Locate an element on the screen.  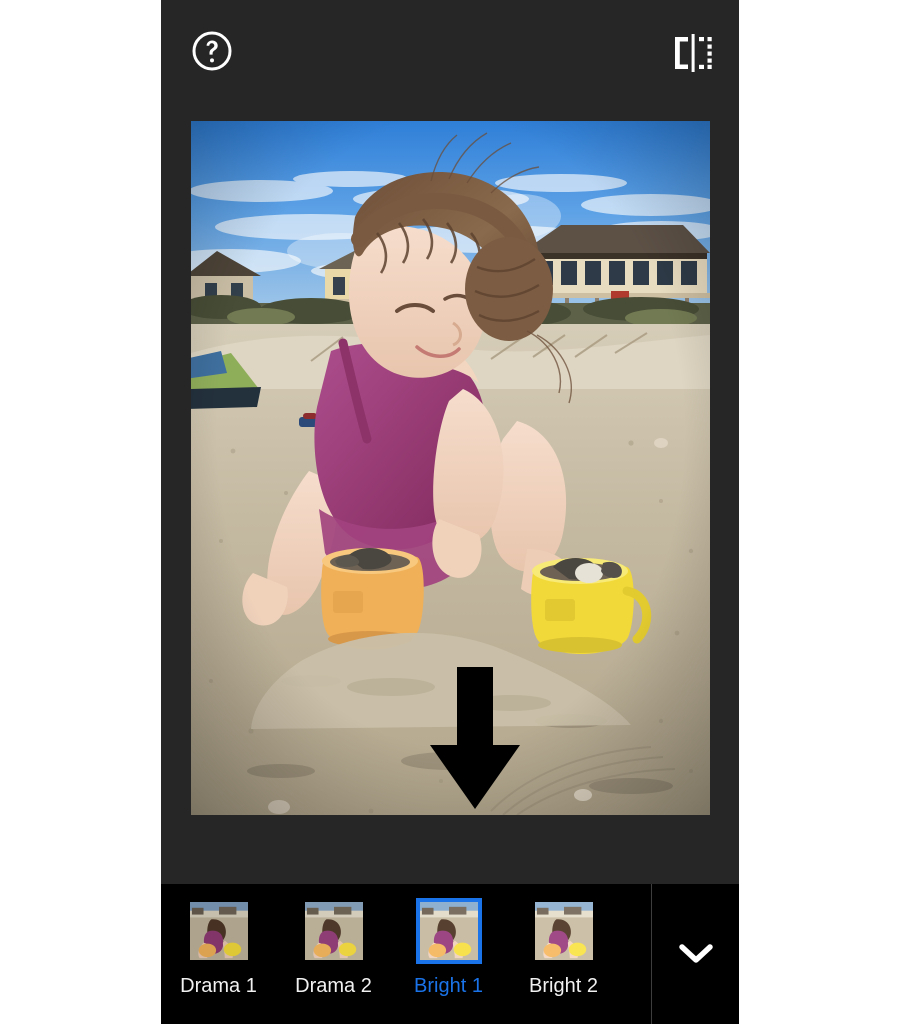
filter-item-bright-1: Bright 1 is located at coordinates (448, 947).